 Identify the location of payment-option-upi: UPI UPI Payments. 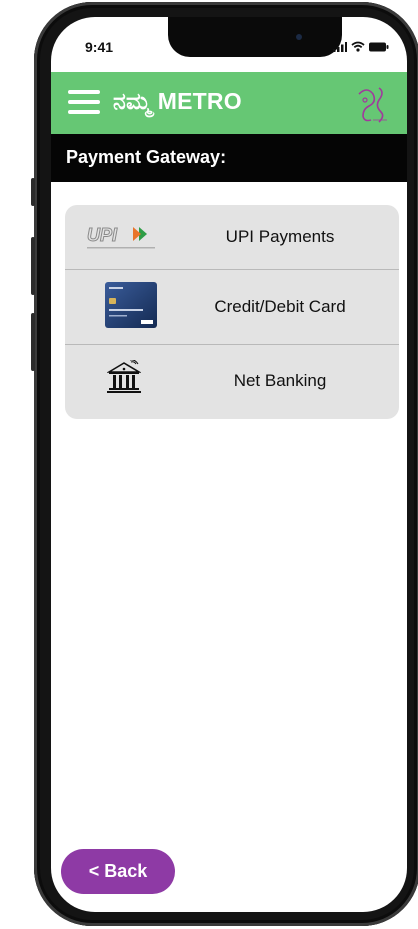
(232, 237).